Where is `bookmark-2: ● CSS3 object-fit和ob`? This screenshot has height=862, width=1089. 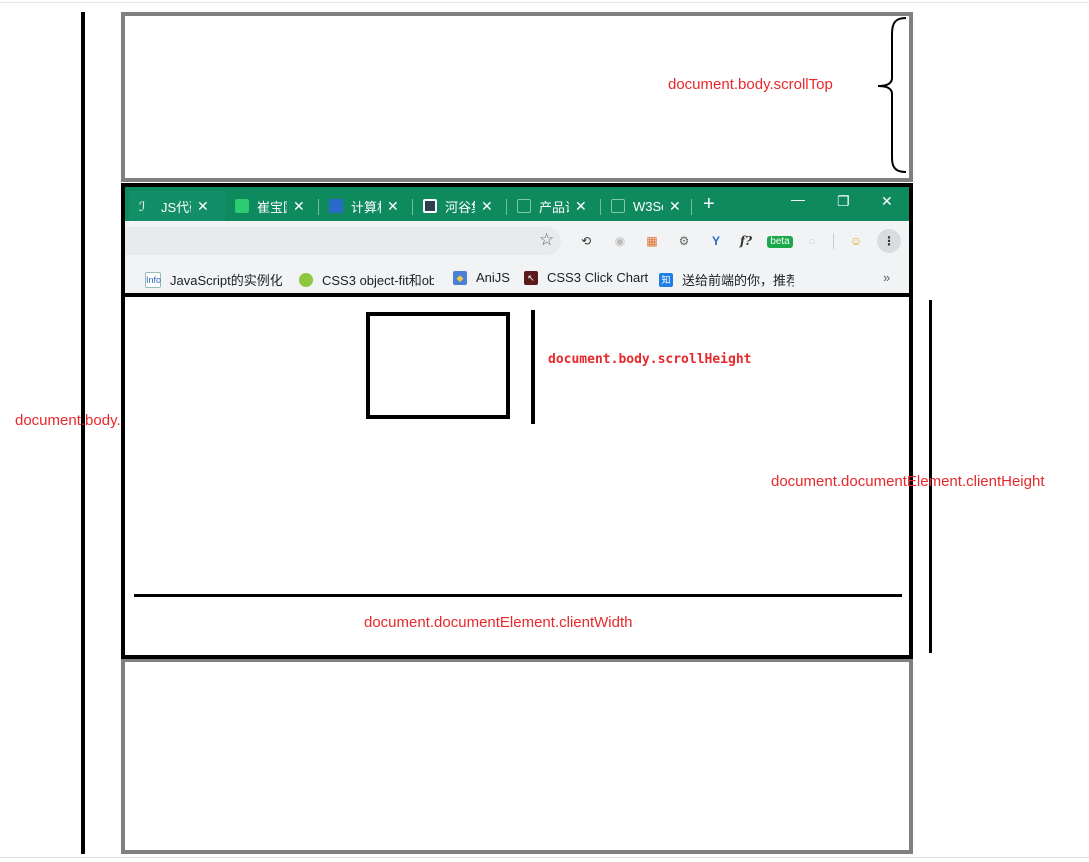 bookmark-2: ● CSS3 object-fit和ob is located at coordinates (366, 279).